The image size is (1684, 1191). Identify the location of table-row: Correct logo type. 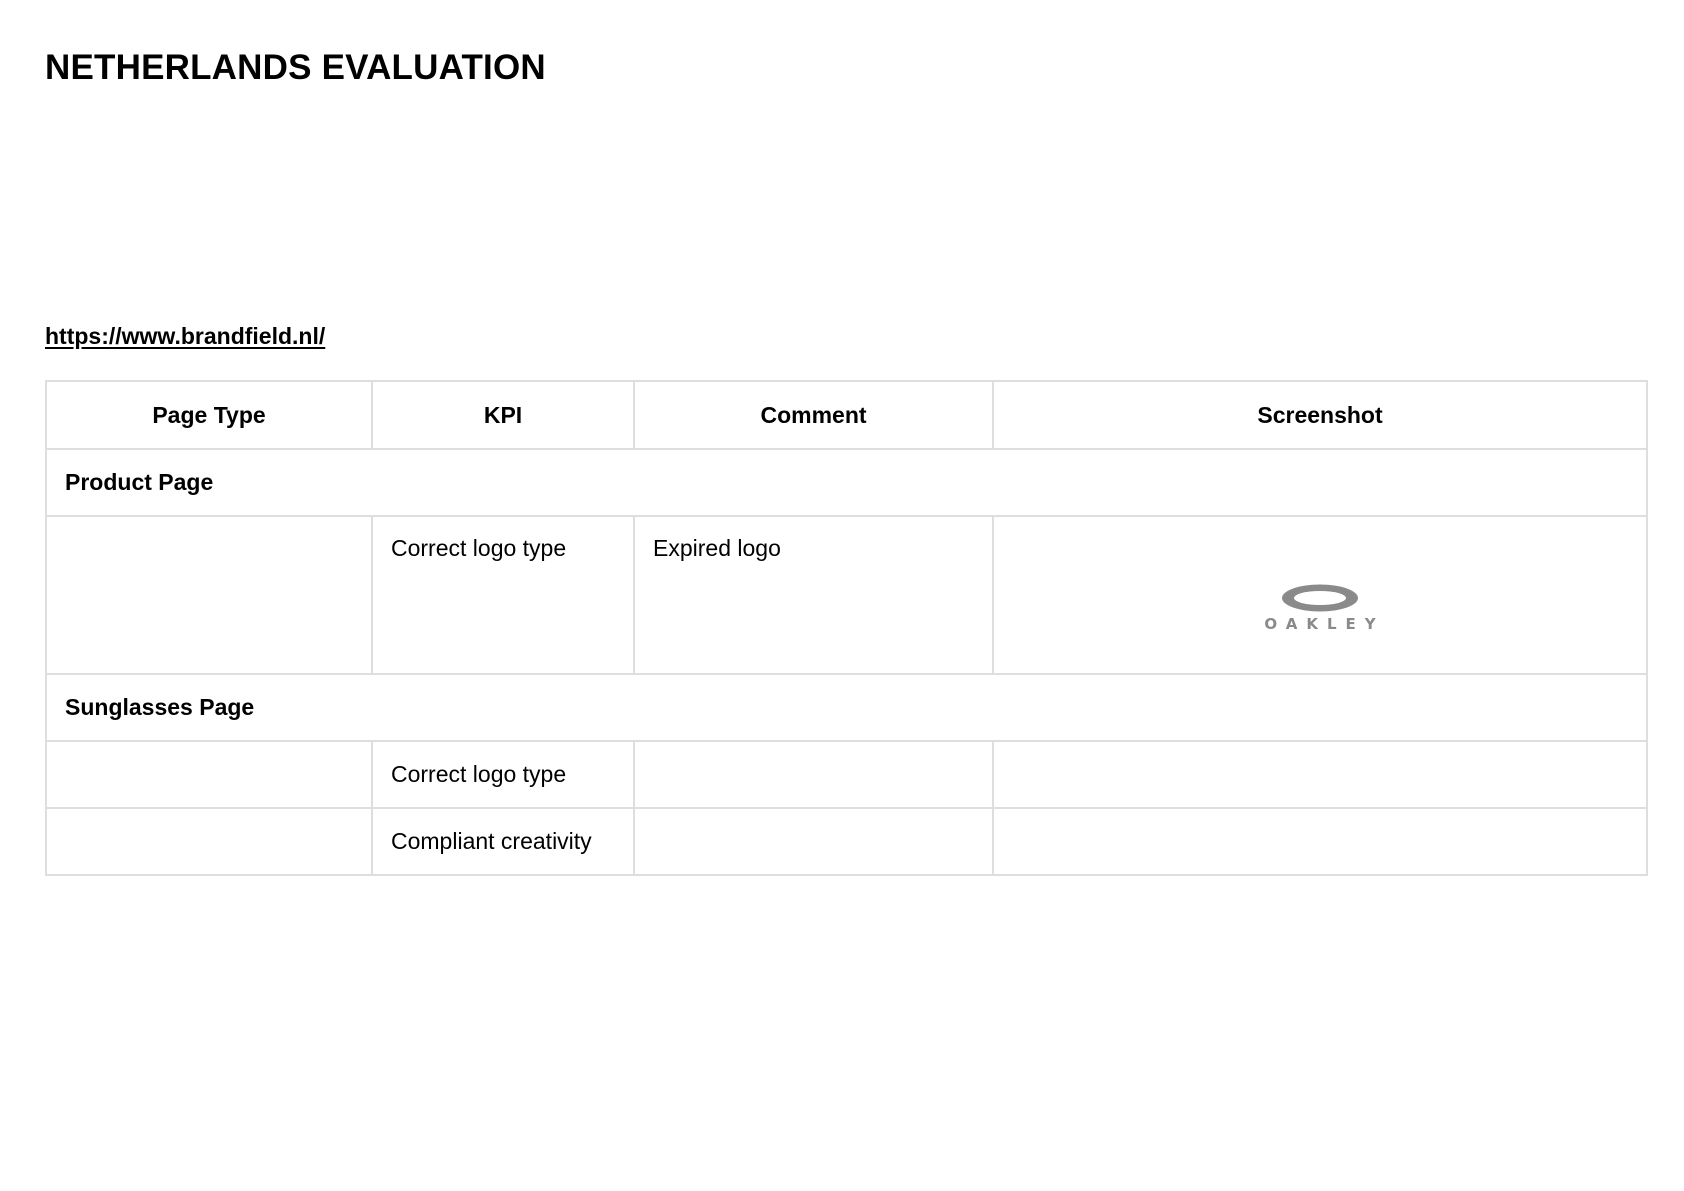
(846, 774).